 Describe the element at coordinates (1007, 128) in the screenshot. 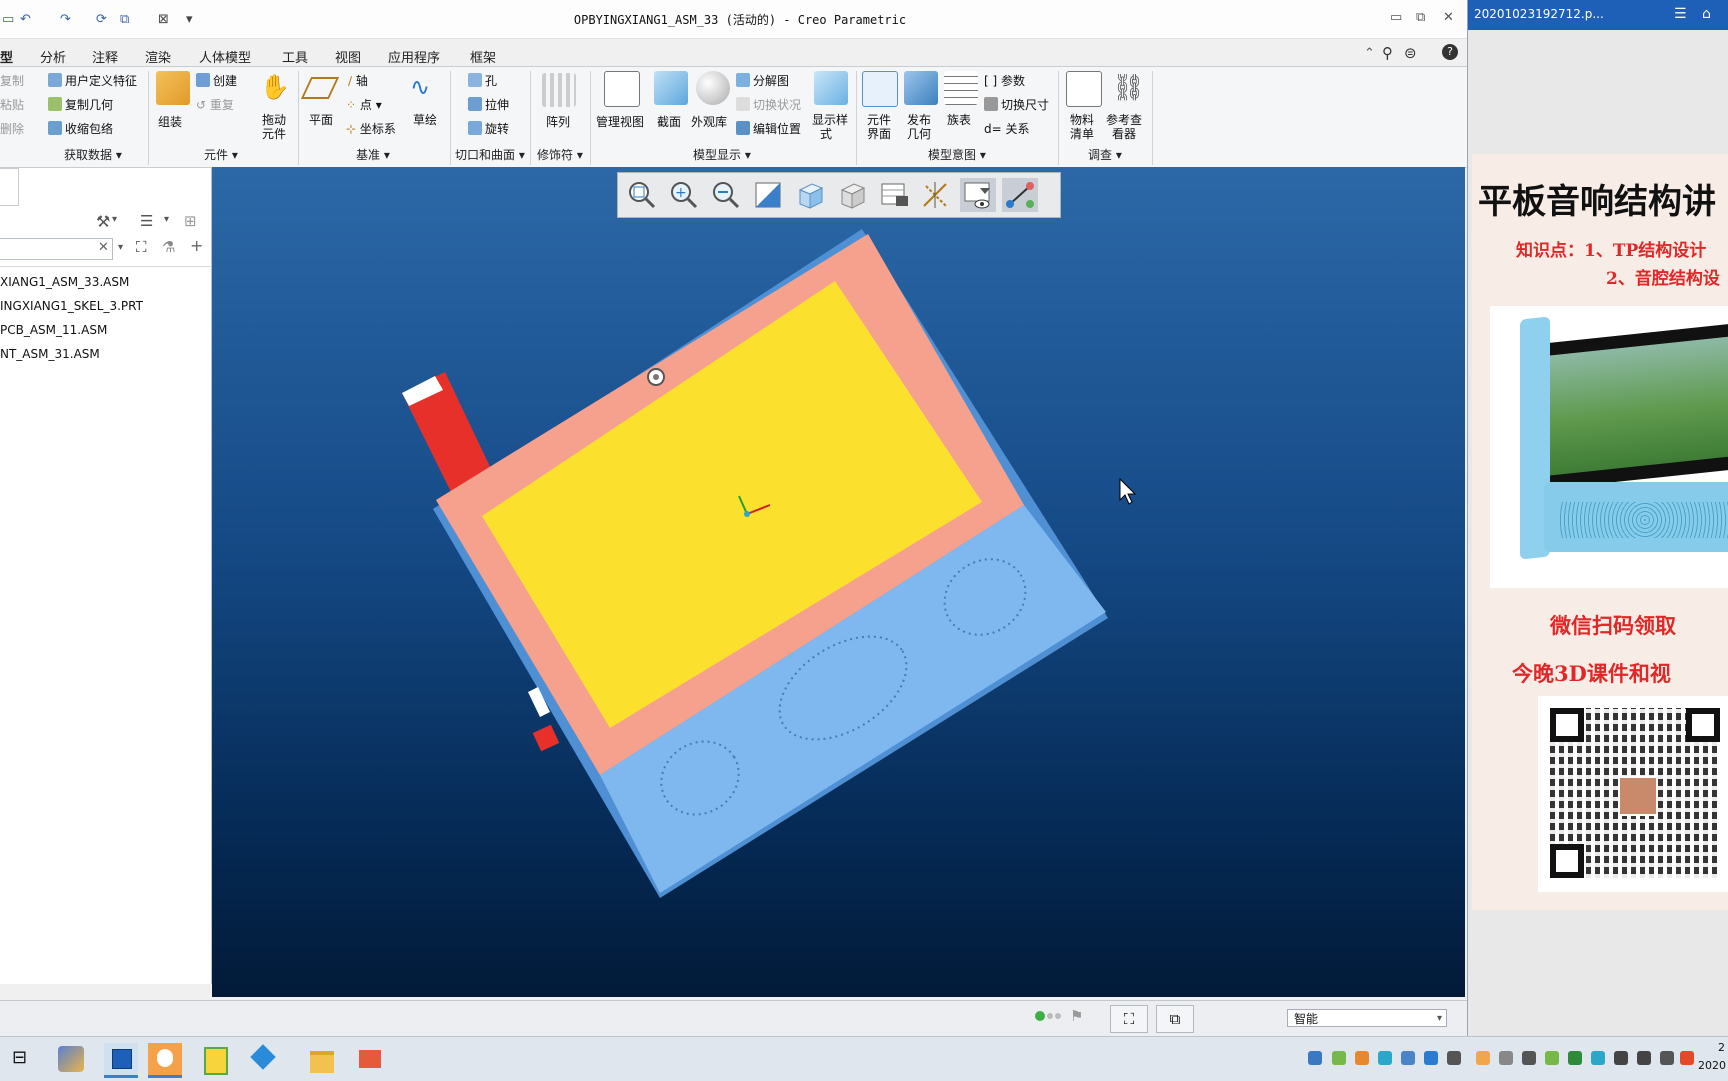

I see `relations-button: d= 关系` at that location.